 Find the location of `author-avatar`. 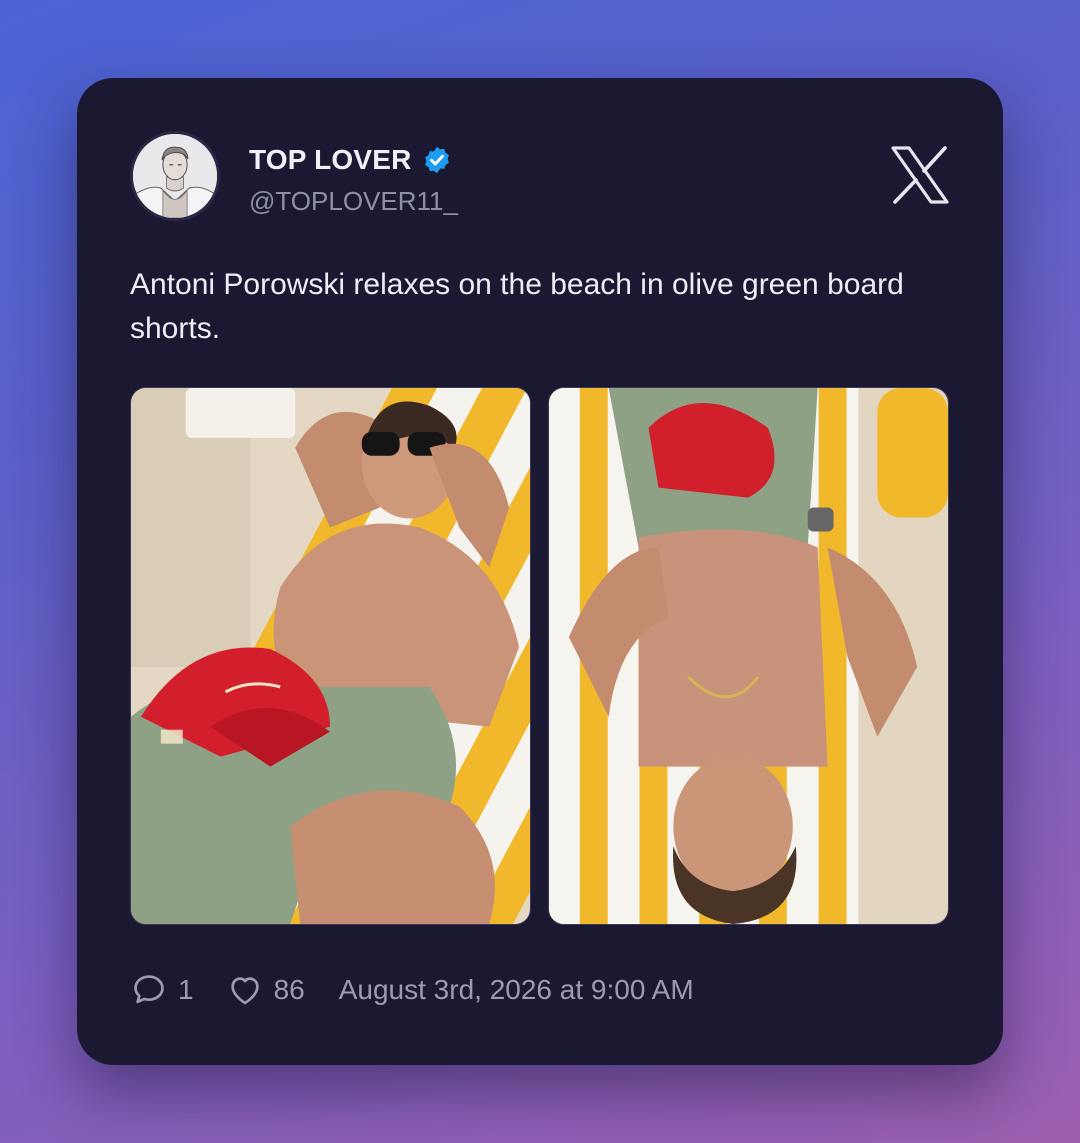

author-avatar is located at coordinates (175, 176).